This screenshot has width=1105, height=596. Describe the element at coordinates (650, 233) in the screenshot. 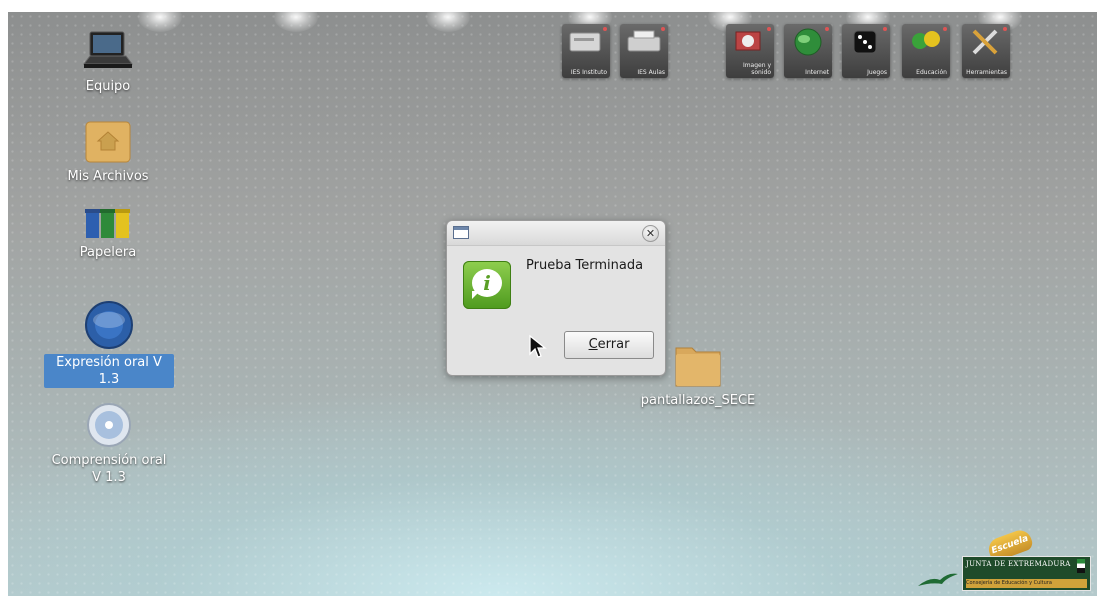

I see `close-button: ✕` at that location.